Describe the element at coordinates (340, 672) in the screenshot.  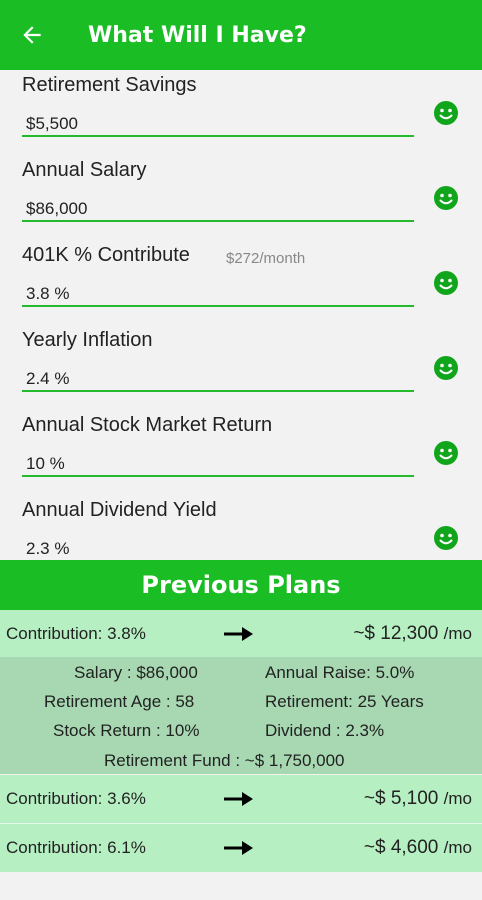
I see `detail-annual-raise: Annual Raise: 5.0%` at that location.